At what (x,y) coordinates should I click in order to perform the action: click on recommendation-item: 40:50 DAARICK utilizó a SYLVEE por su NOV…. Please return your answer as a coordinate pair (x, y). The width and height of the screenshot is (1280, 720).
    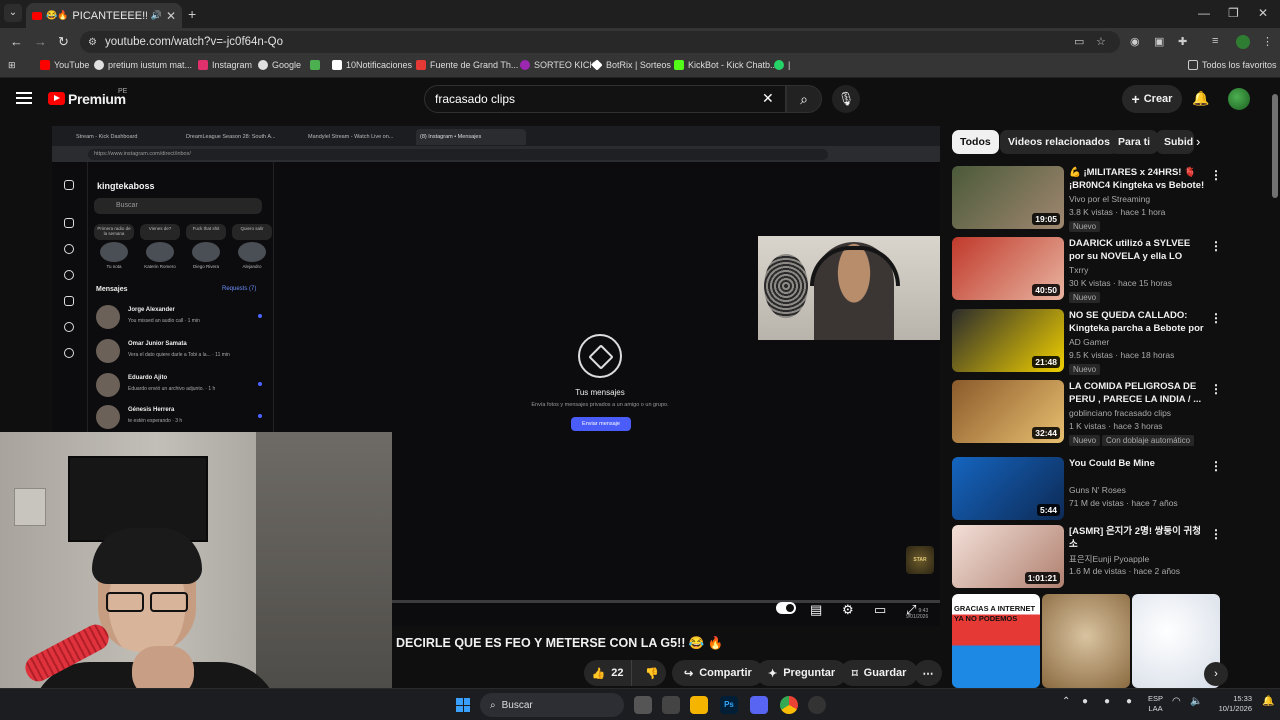
    Looking at the image, I should click on (1087, 270).